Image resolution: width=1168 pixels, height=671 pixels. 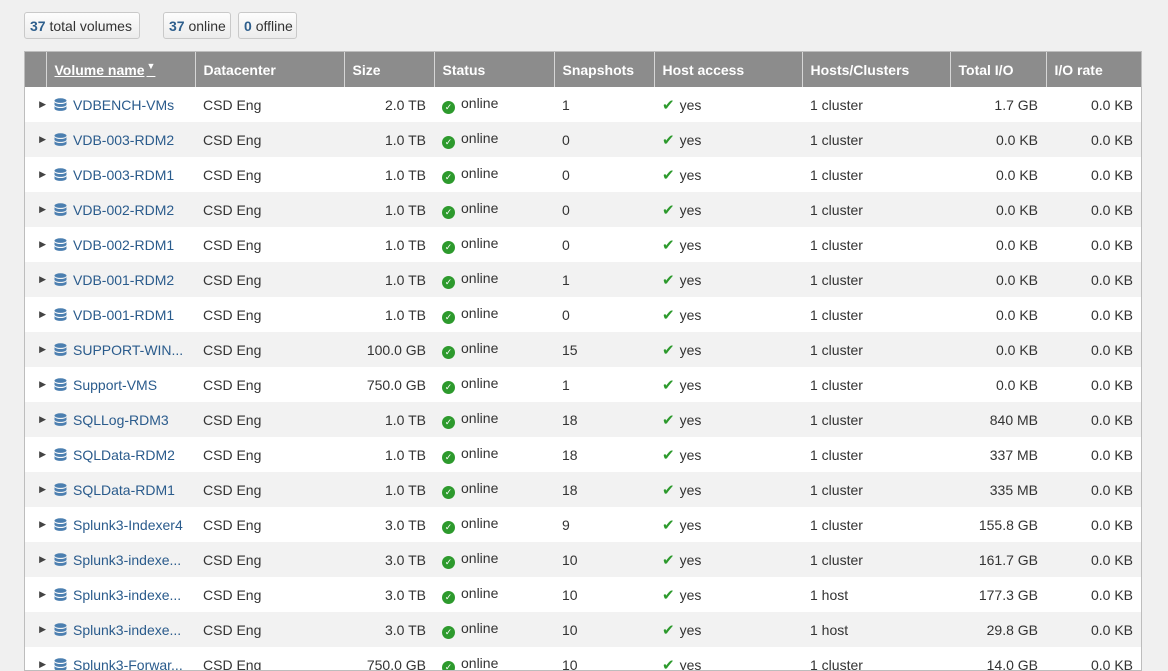 What do you see at coordinates (123, 210) in the screenshot?
I see `volume-name-link: VDB-002-RDM2` at bounding box center [123, 210].